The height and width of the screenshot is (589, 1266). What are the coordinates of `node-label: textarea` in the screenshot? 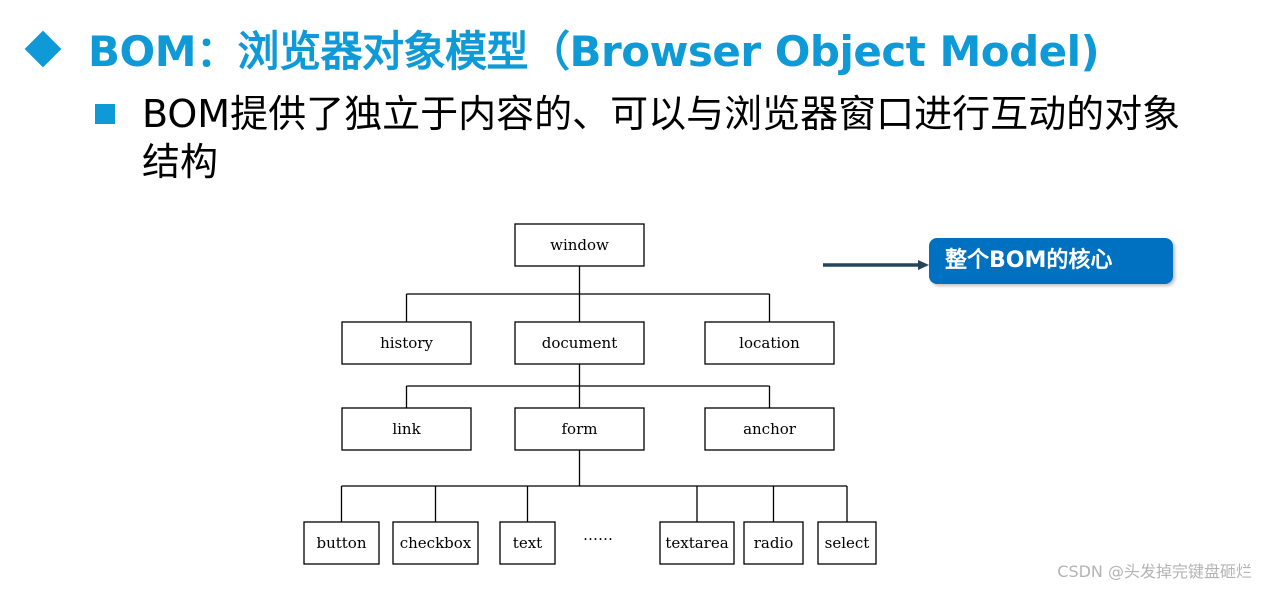 It's located at (696, 543).